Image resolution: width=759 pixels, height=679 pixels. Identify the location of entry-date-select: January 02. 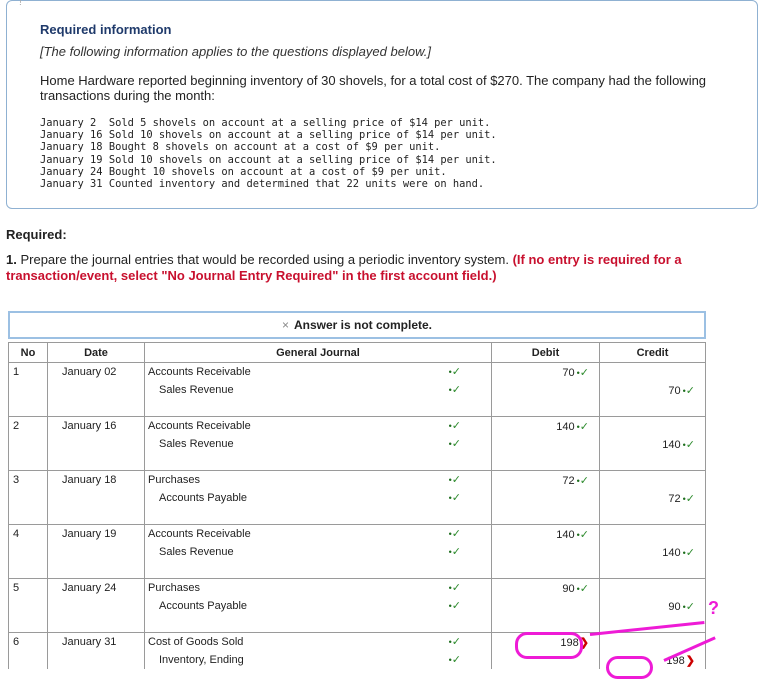
(96, 371).